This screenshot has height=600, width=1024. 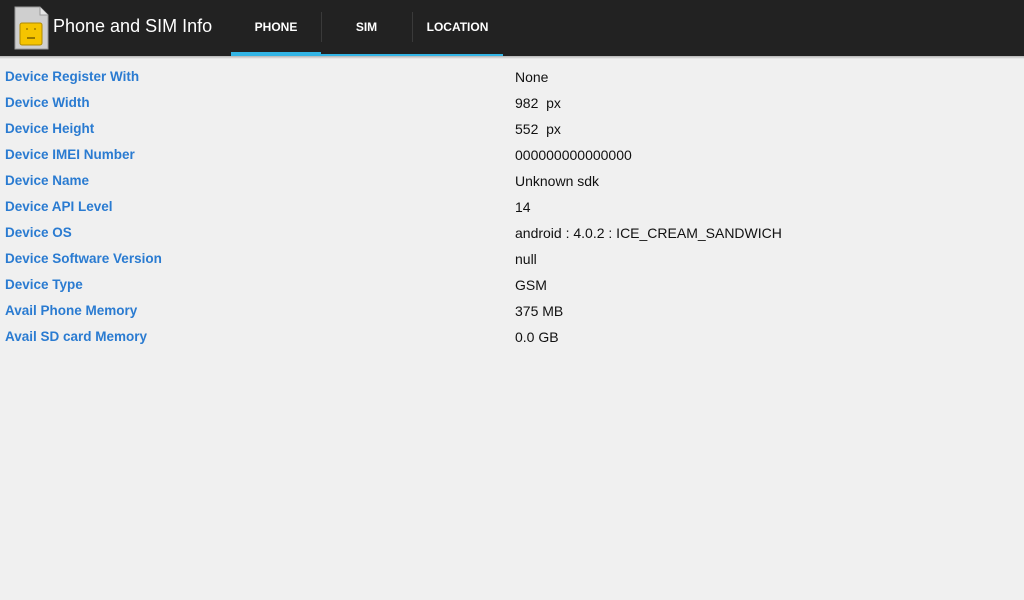 I want to click on list-item: Device Height 552 px, so click(x=512, y=129).